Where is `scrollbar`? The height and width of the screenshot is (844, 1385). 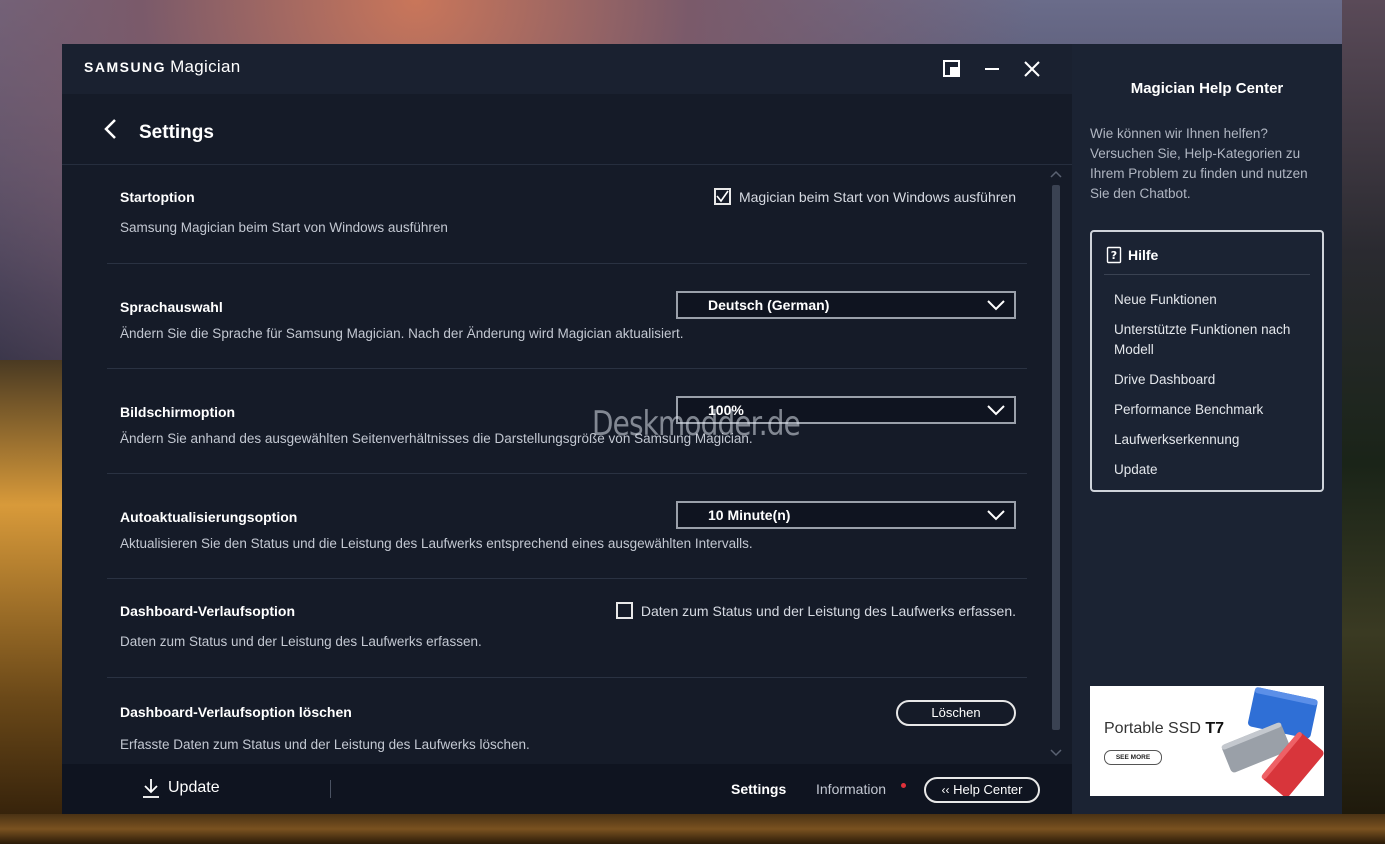 scrollbar is located at coordinates (1056, 464).